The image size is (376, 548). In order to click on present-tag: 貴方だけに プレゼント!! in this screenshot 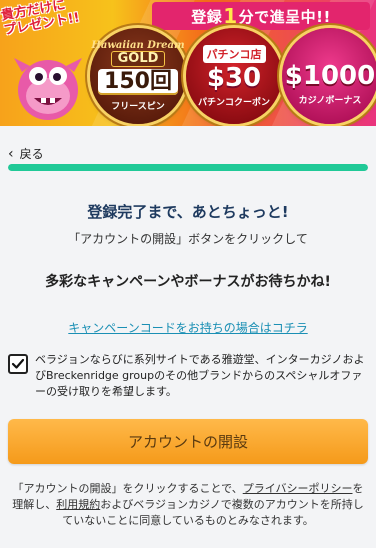, I will do `click(40, 19)`.